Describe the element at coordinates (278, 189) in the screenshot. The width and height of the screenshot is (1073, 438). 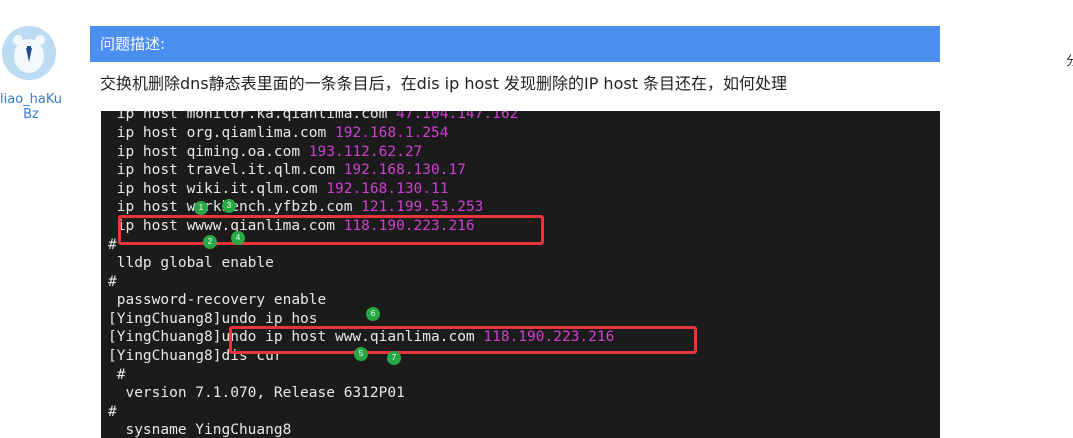
I see `terminal-line: ip host wiki.it.qlm.com 192.168.130.11` at that location.